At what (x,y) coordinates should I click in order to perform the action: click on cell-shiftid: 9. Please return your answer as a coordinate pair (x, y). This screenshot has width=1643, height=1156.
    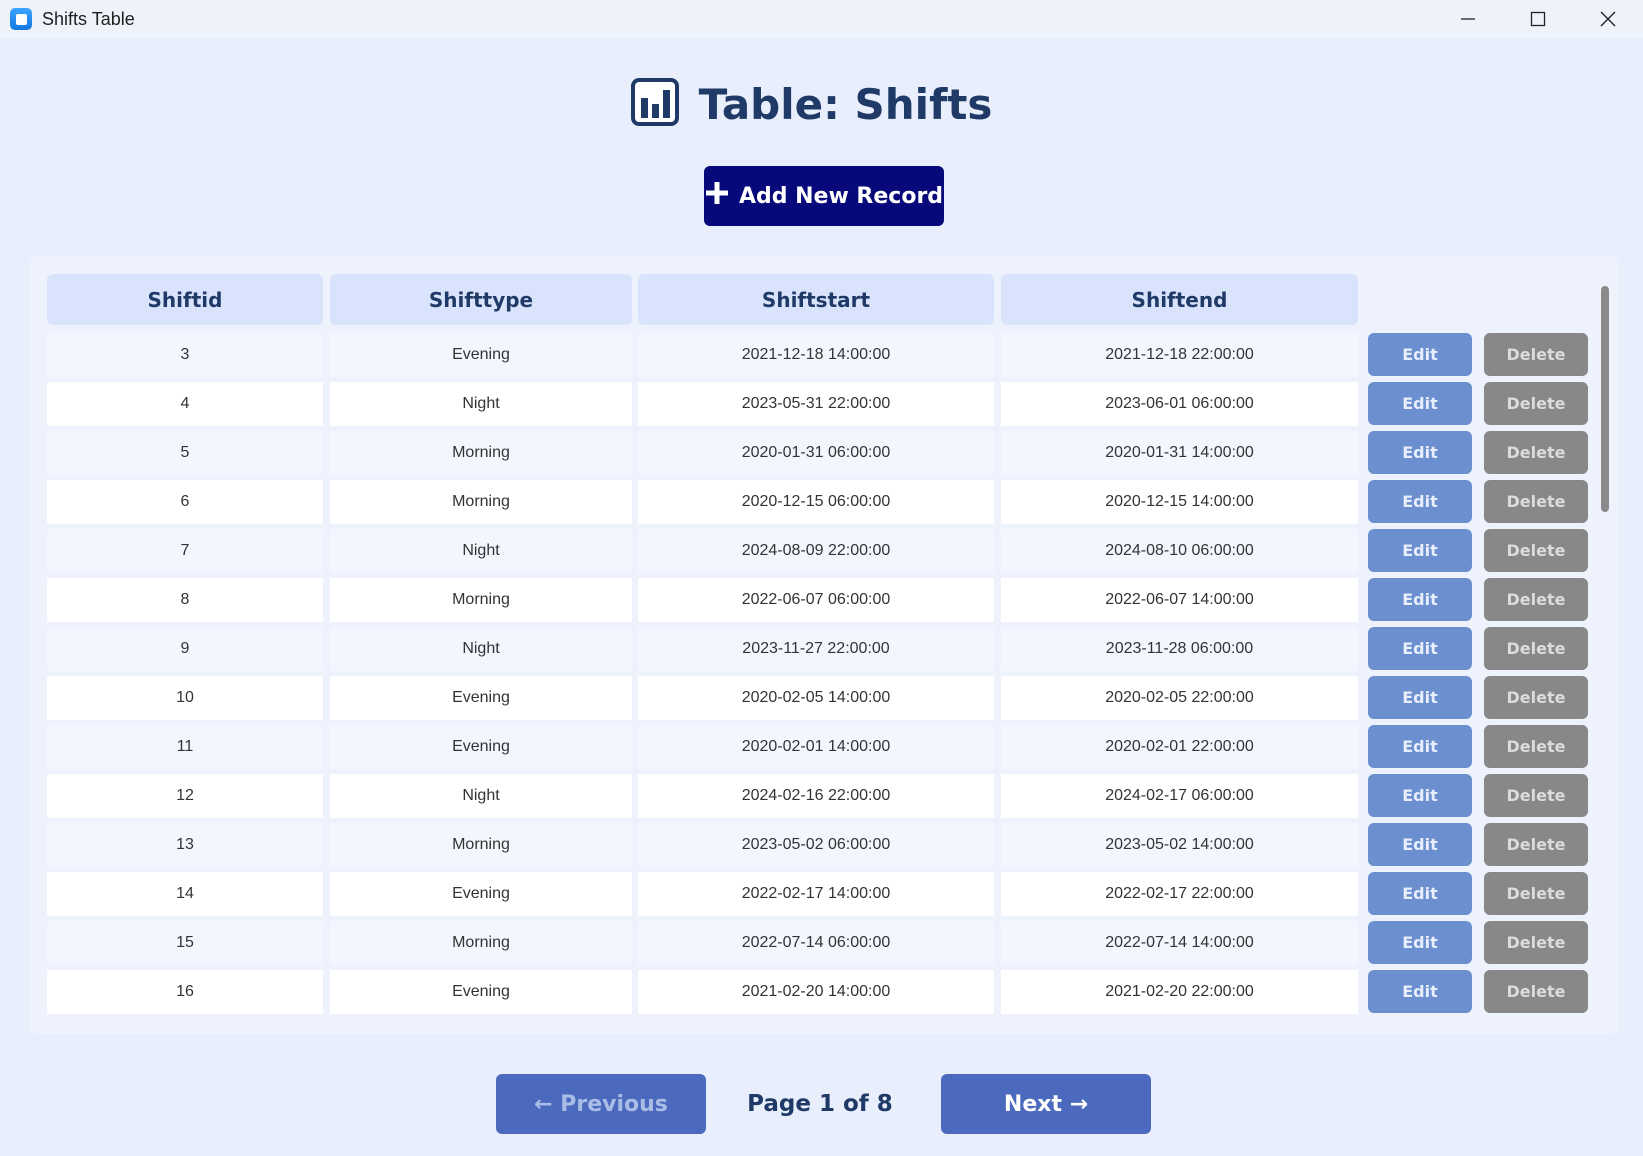
    Looking at the image, I should click on (185, 649).